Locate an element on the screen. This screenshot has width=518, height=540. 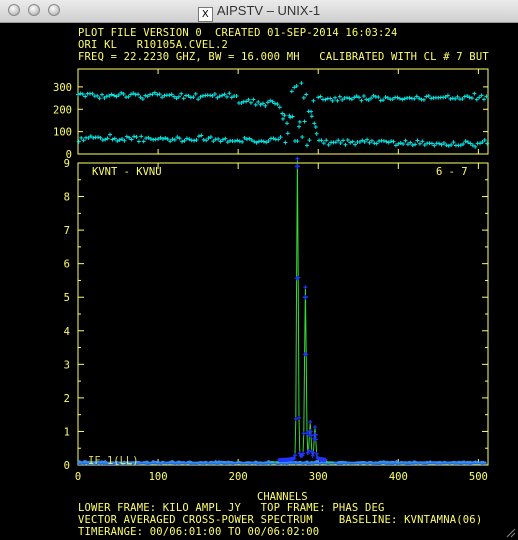
amplitude-ytick-label: 6 is located at coordinates (67, 265).